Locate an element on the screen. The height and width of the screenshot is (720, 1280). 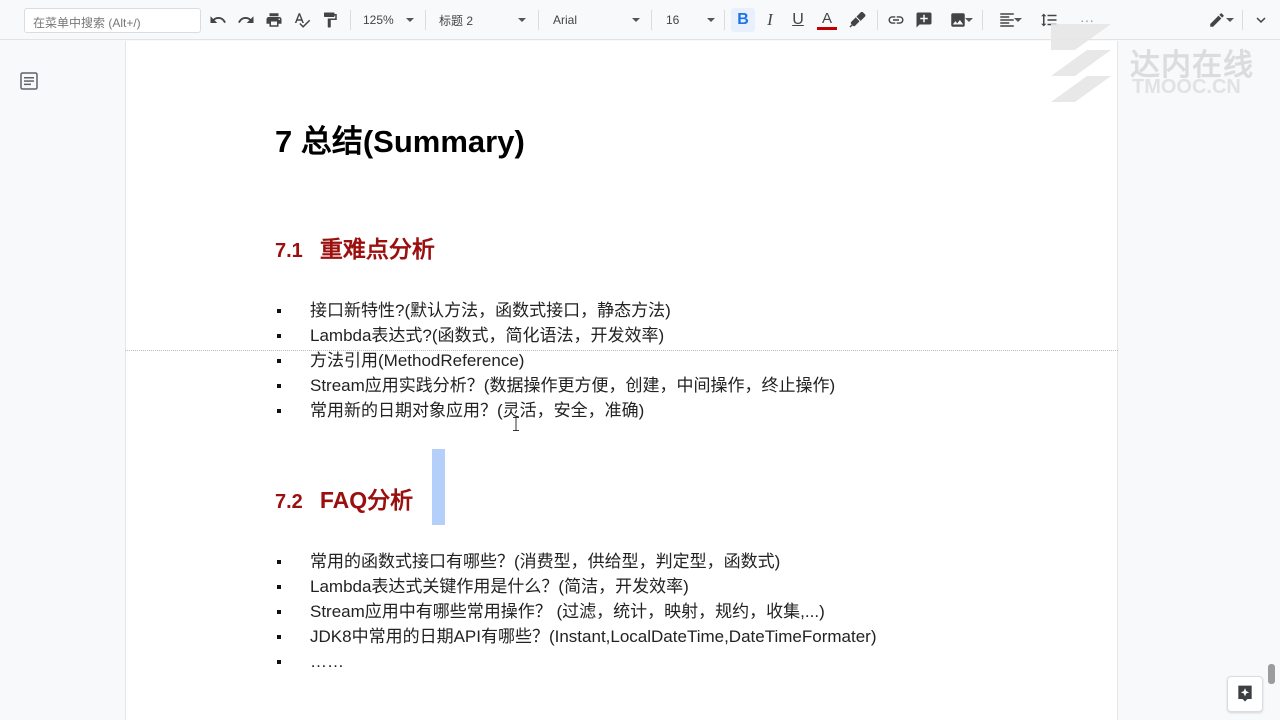
paragraph-style-value: 标题 2 is located at coordinates (456, 20).